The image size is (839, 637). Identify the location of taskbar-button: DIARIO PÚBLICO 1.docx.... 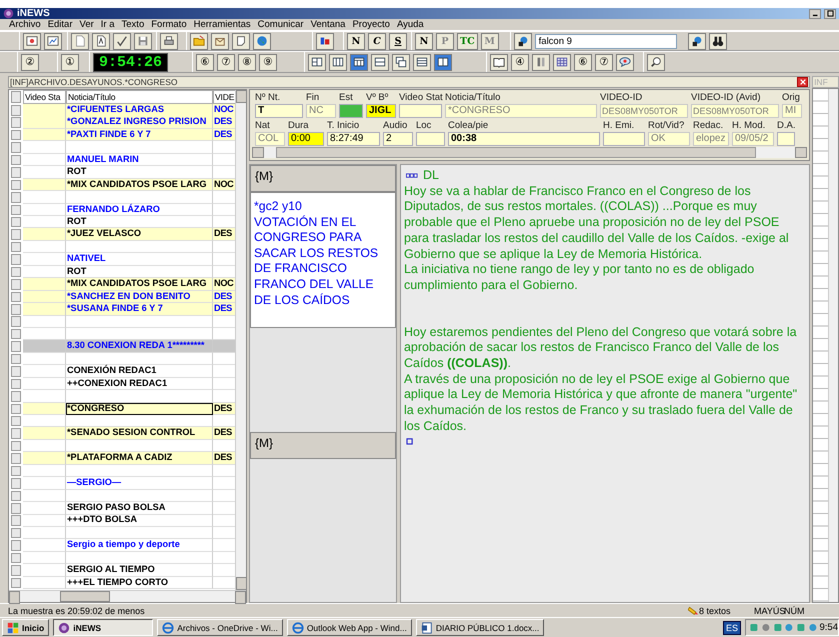
(480, 627).